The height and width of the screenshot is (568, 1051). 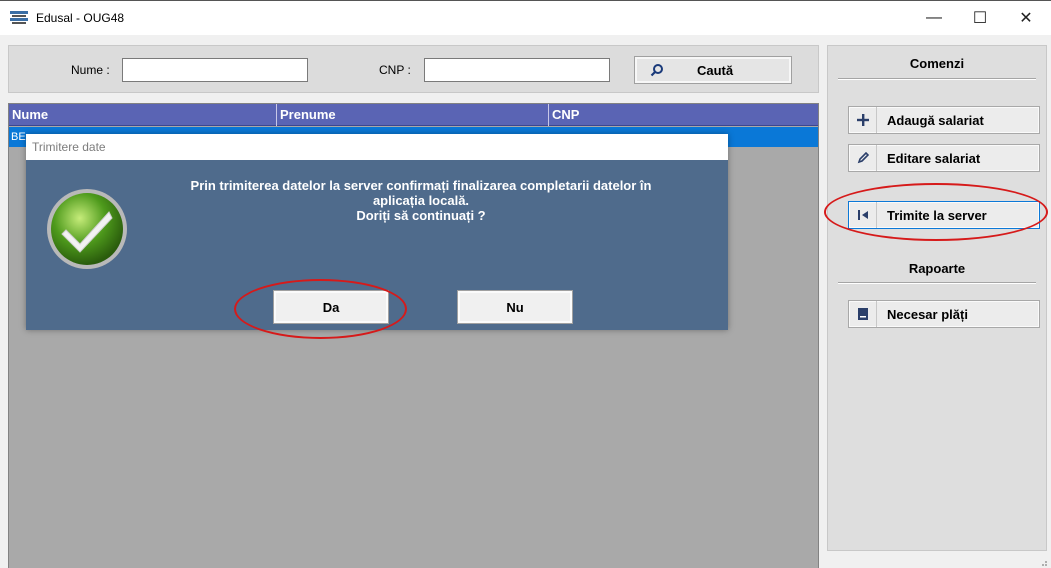 I want to click on column-header-prenume: Prenume, so click(x=413, y=115).